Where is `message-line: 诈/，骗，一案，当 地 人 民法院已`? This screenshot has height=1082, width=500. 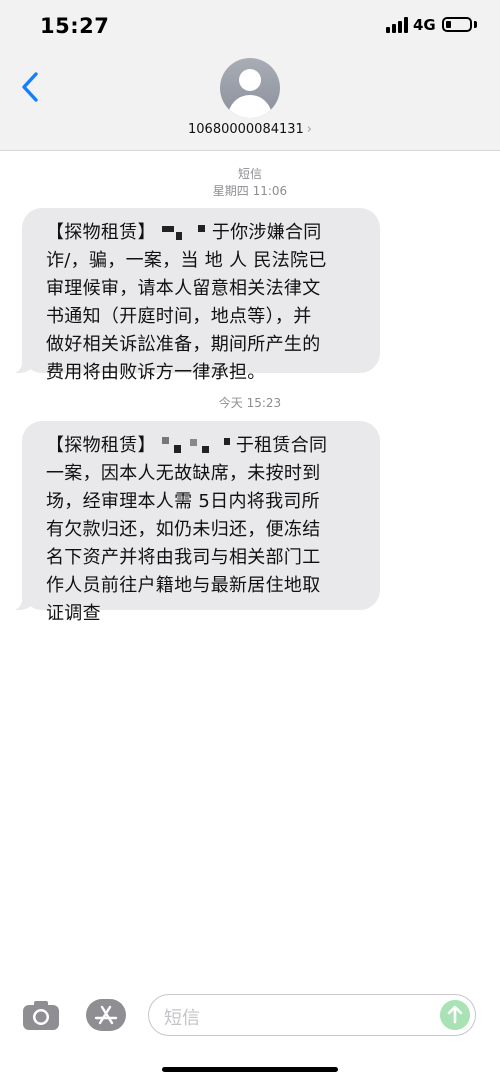 message-line: 诈/，骗，一案，当 地 人 民法院已 is located at coordinates (186, 260).